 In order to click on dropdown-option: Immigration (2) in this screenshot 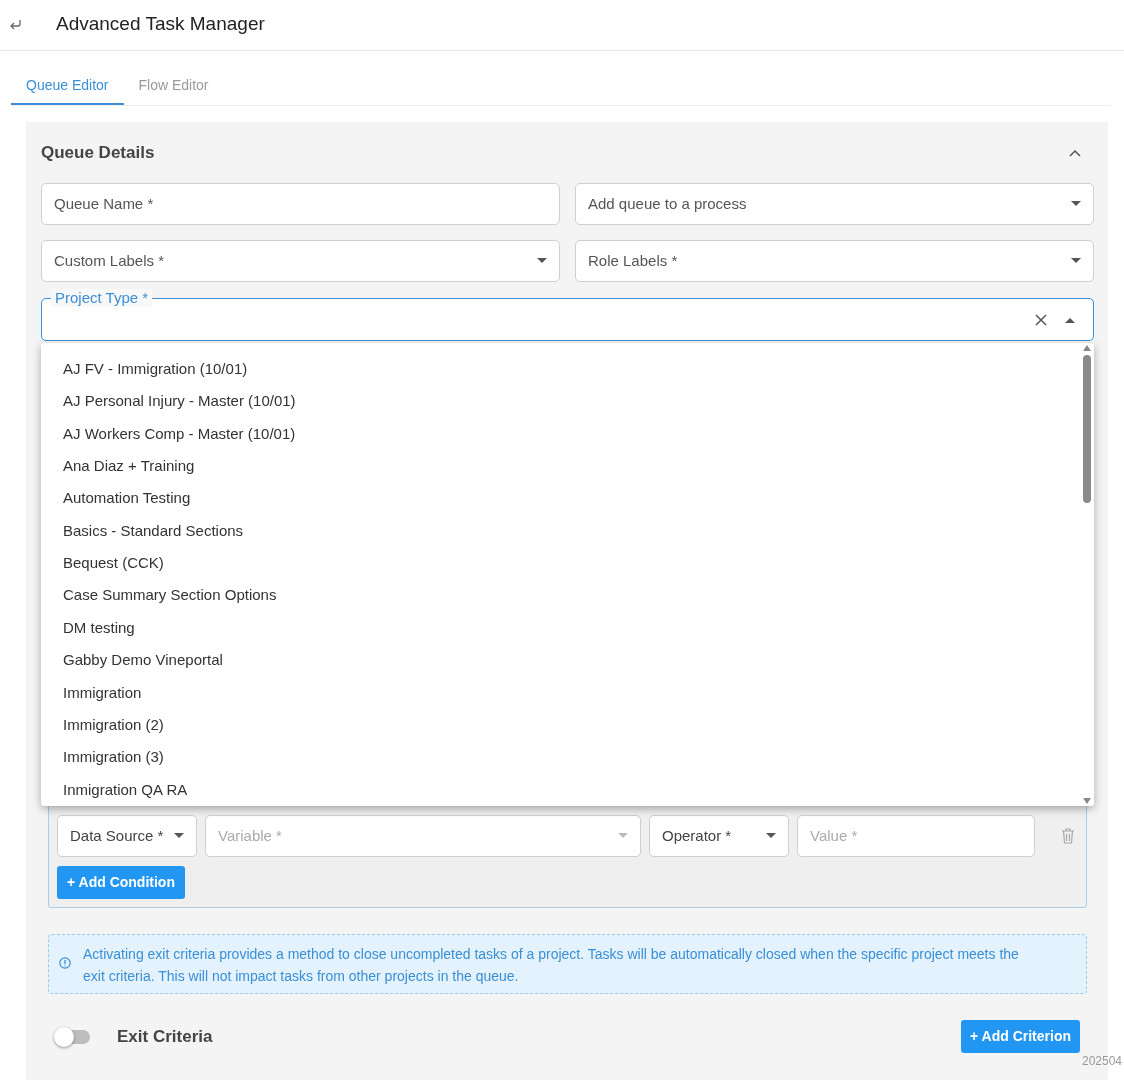, I will do `click(560, 725)`.